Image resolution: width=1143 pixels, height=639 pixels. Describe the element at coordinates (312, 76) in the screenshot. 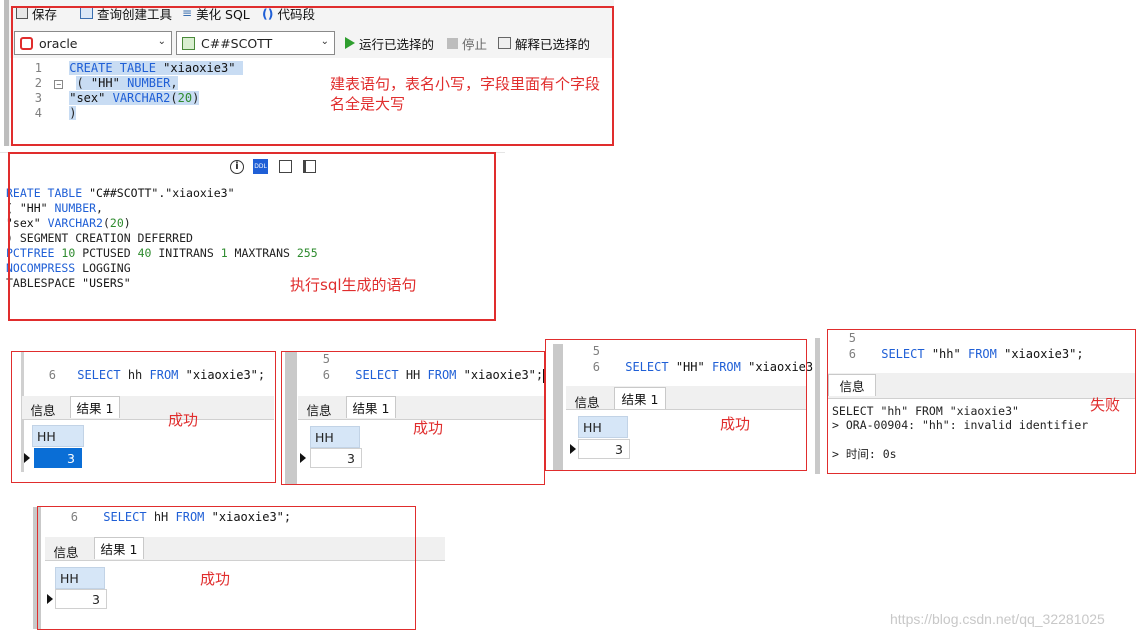

I see `highlight-box-editor` at that location.